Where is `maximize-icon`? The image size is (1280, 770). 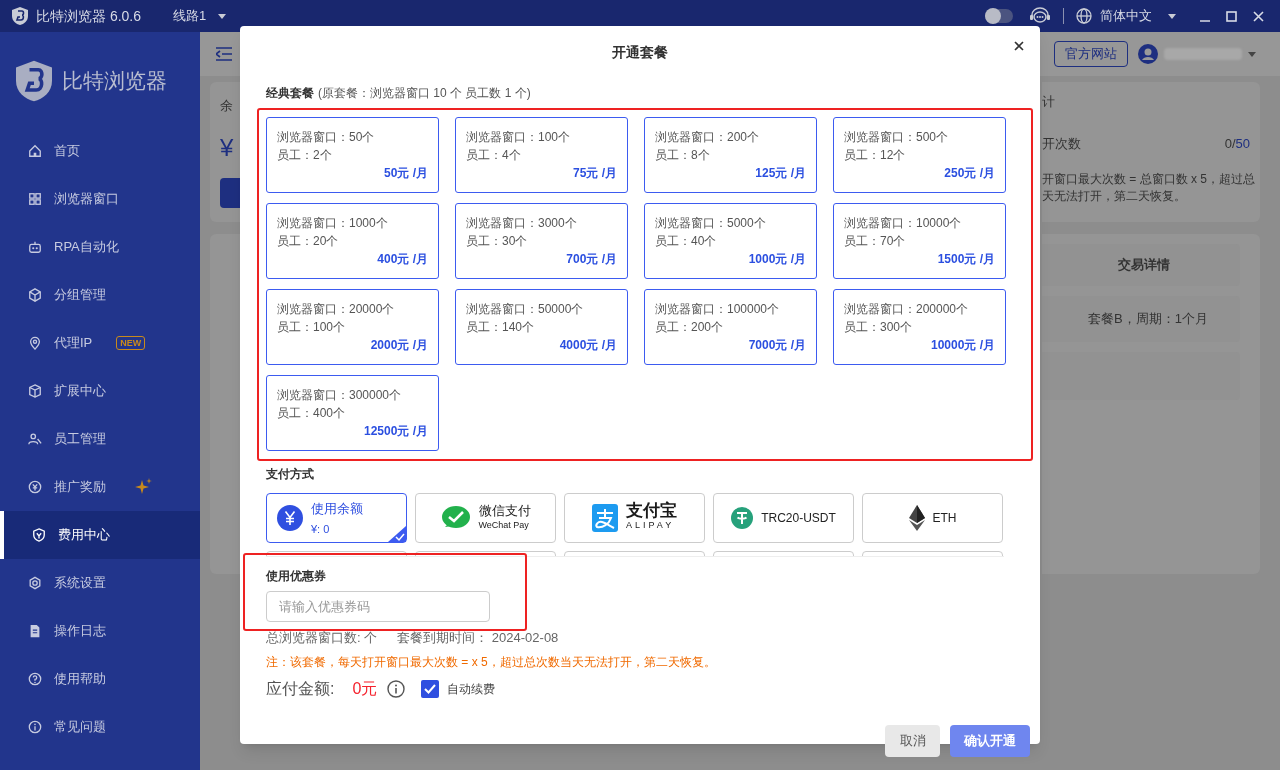 maximize-icon is located at coordinates (1231, 16).